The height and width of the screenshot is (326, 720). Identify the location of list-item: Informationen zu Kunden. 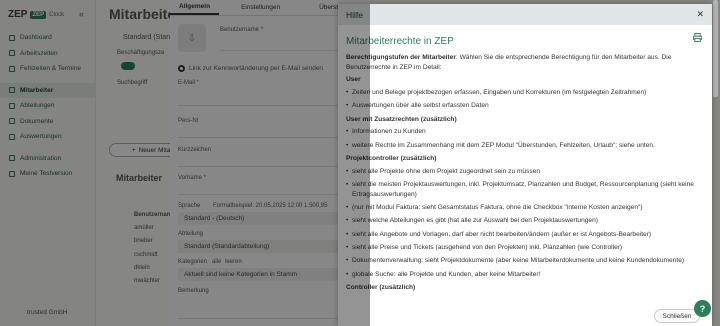
(525, 132).